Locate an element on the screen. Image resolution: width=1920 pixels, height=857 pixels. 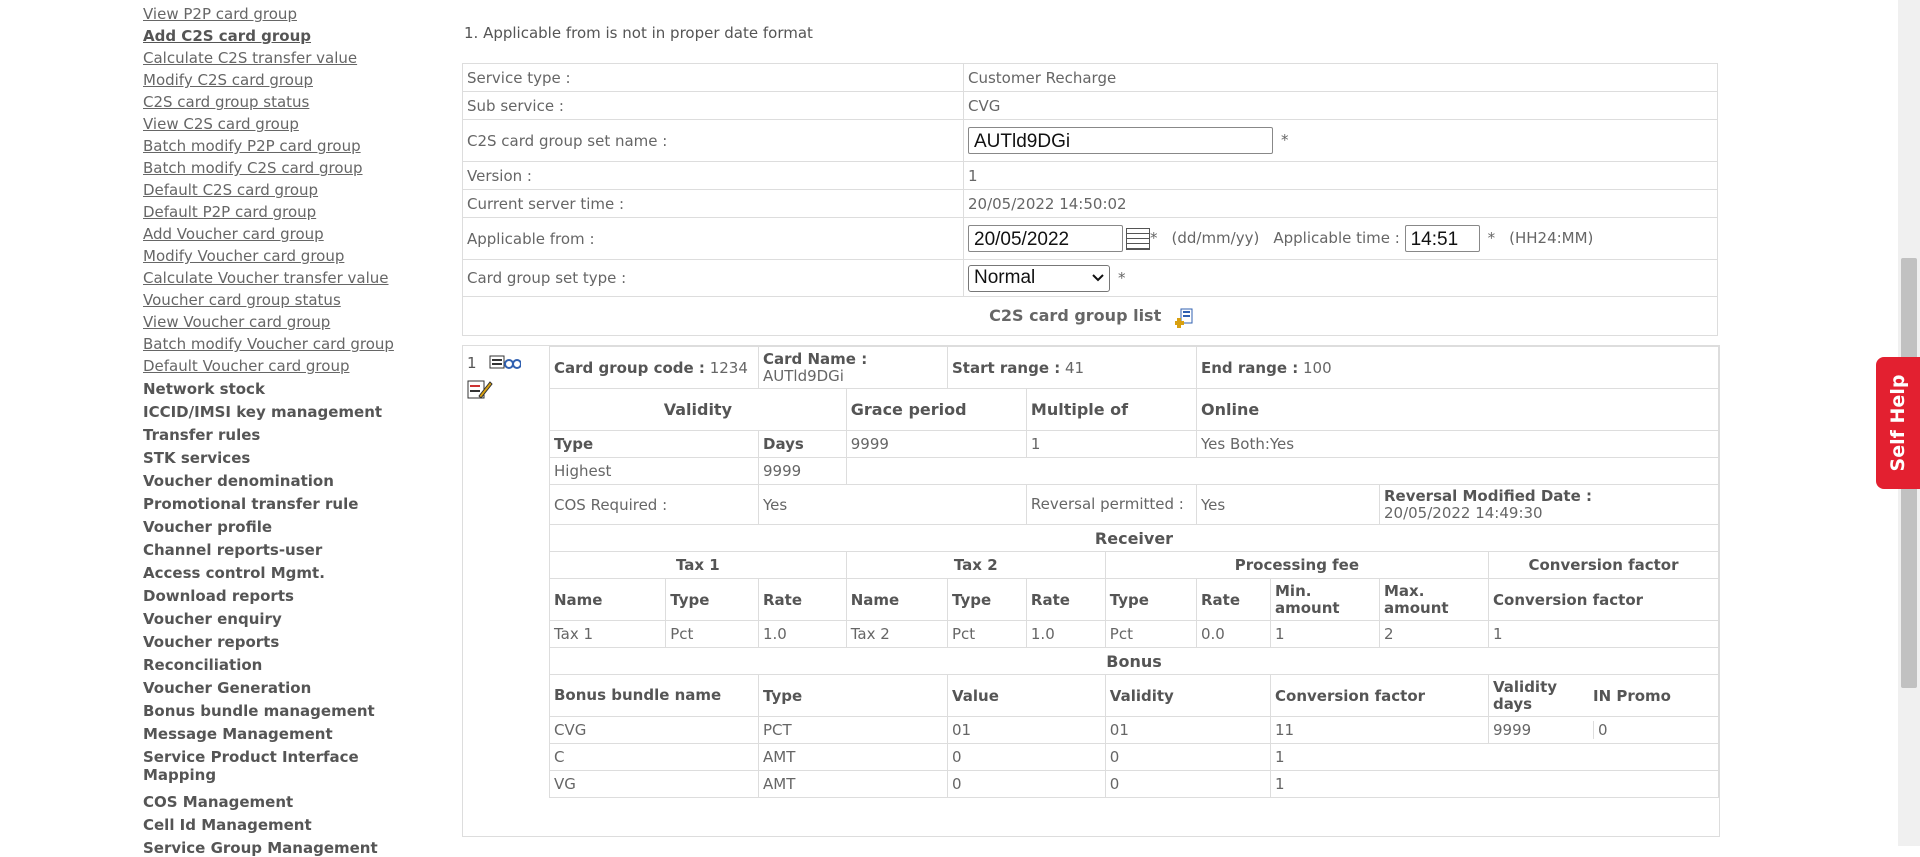
sidebar-link-calculate-c2s-transfer-value: Calculate C2S transfer value is located at coordinates (250, 58).